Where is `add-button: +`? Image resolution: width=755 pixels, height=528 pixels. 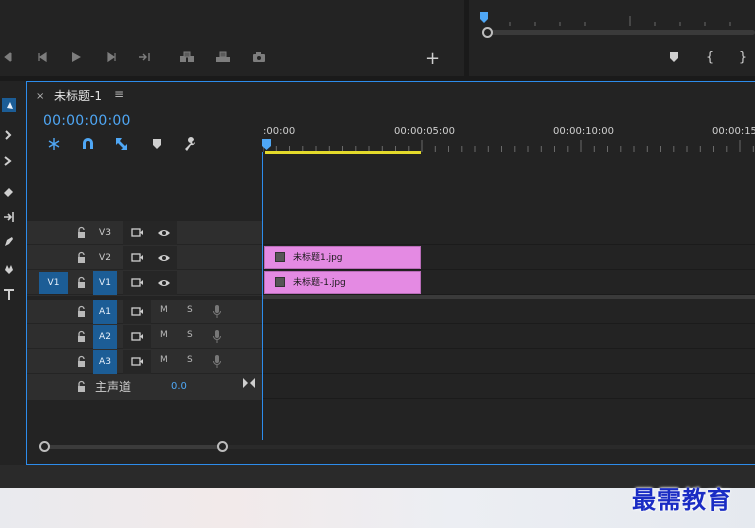 add-button: + is located at coordinates (432, 58).